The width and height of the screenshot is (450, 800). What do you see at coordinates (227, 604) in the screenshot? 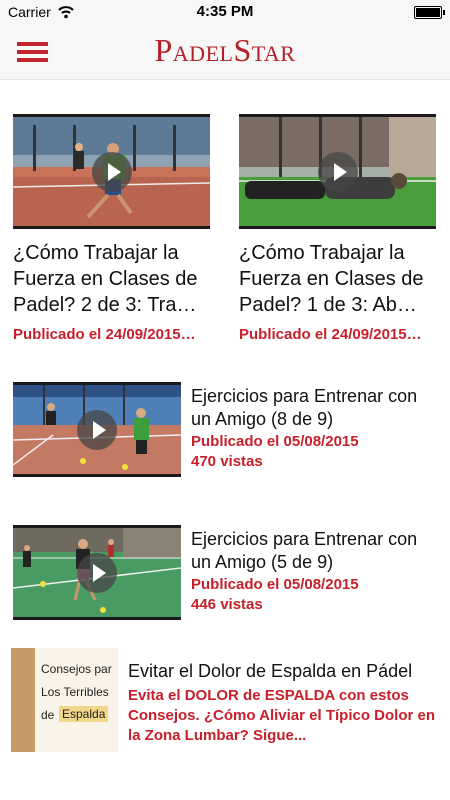
I see `video-views: 446 vistas` at bounding box center [227, 604].